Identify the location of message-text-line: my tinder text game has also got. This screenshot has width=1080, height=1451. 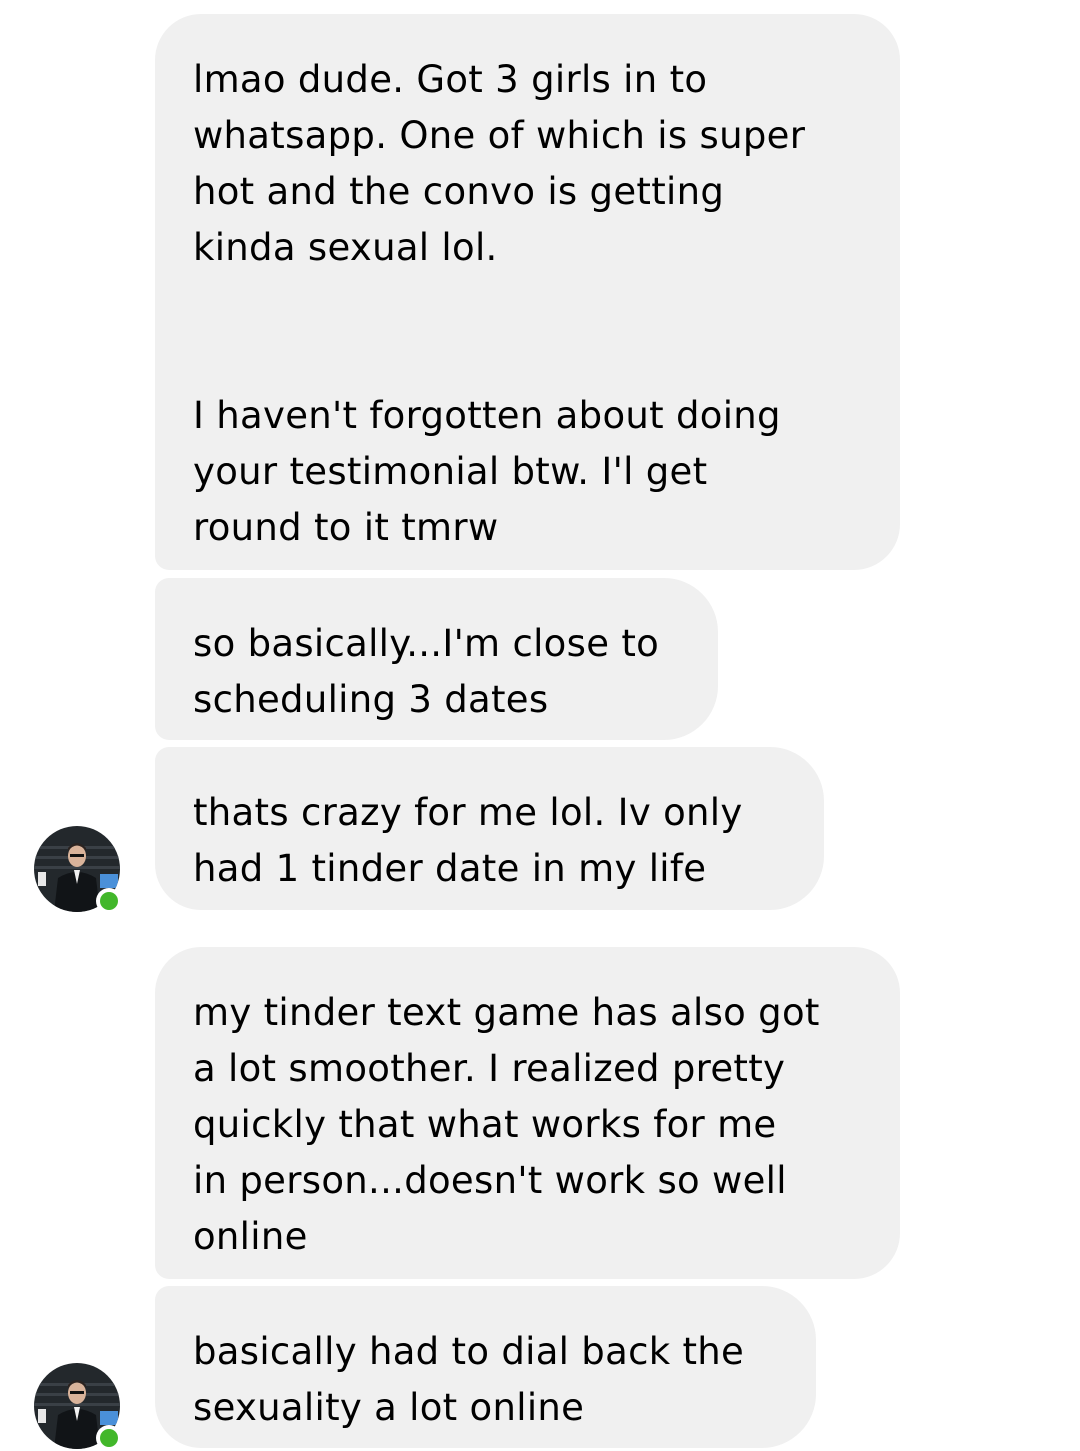
(506, 1012).